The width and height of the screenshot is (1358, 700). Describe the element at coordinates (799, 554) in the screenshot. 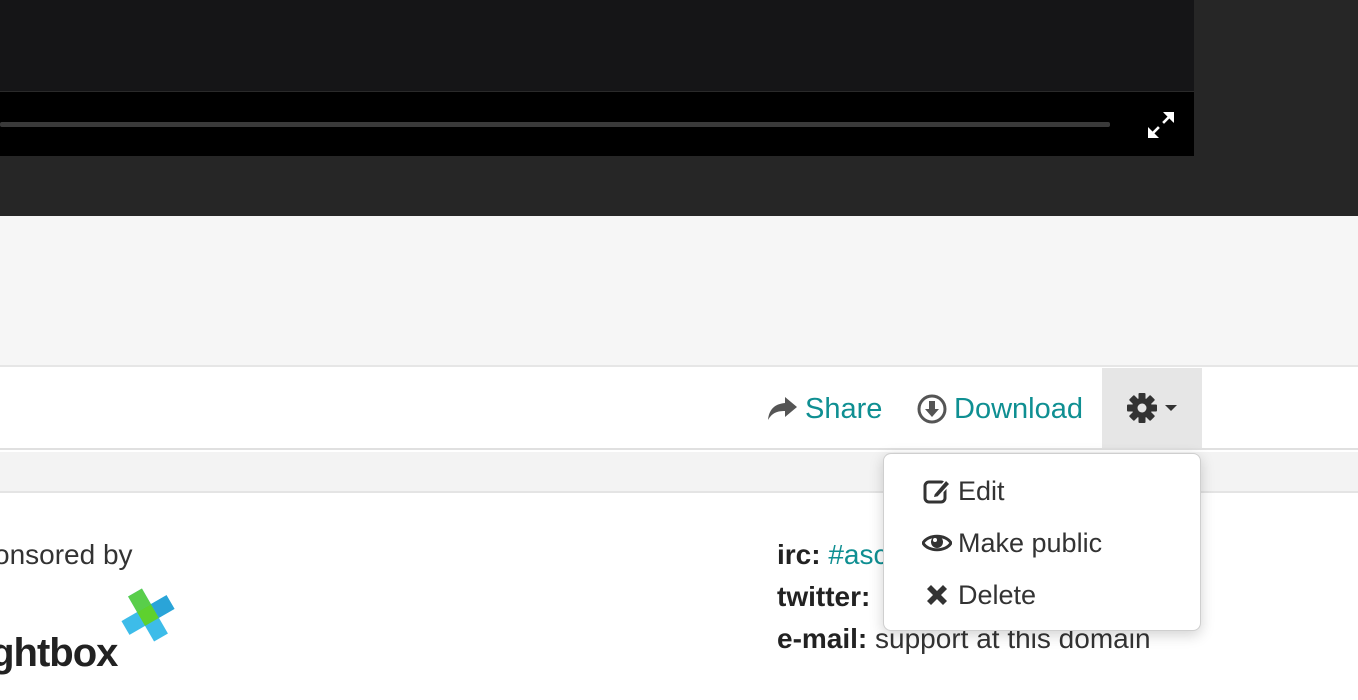

I see `irc-label: irc:` at that location.